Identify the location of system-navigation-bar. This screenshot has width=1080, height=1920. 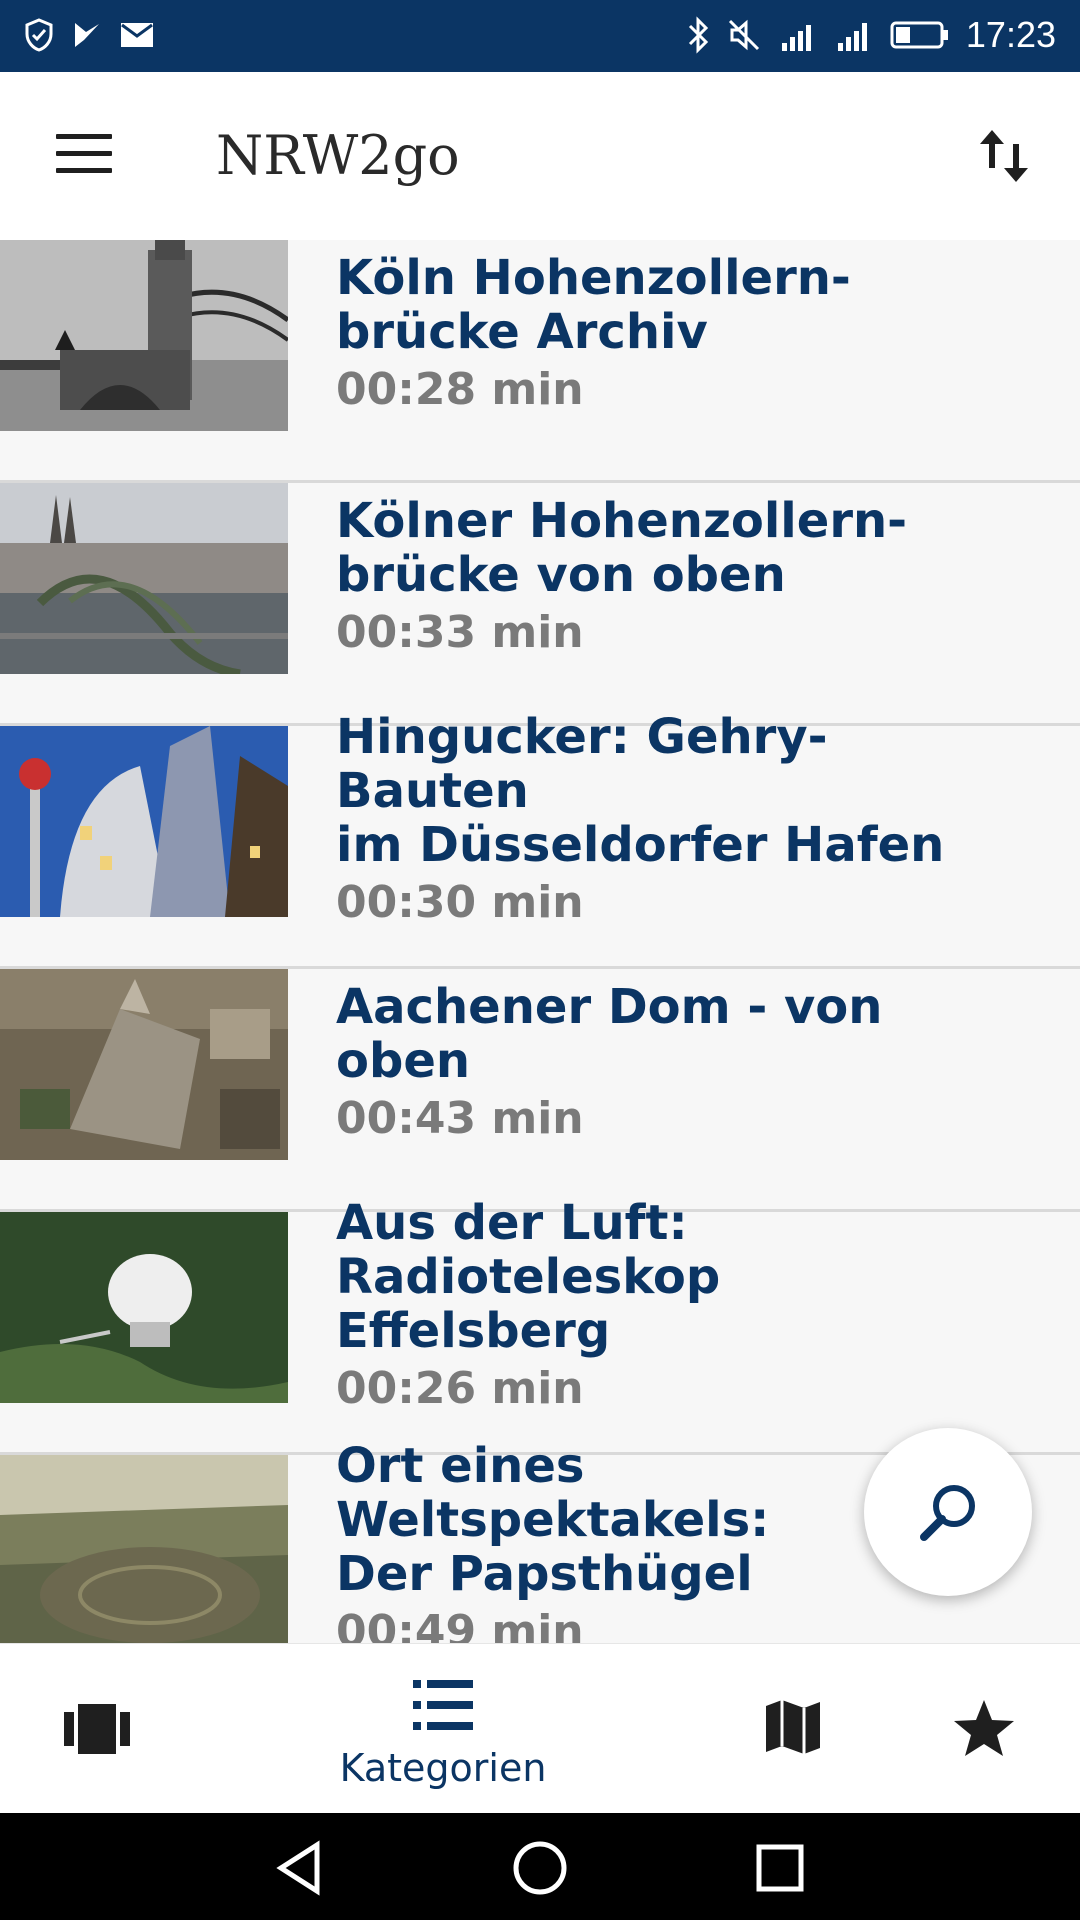
(540, 1866).